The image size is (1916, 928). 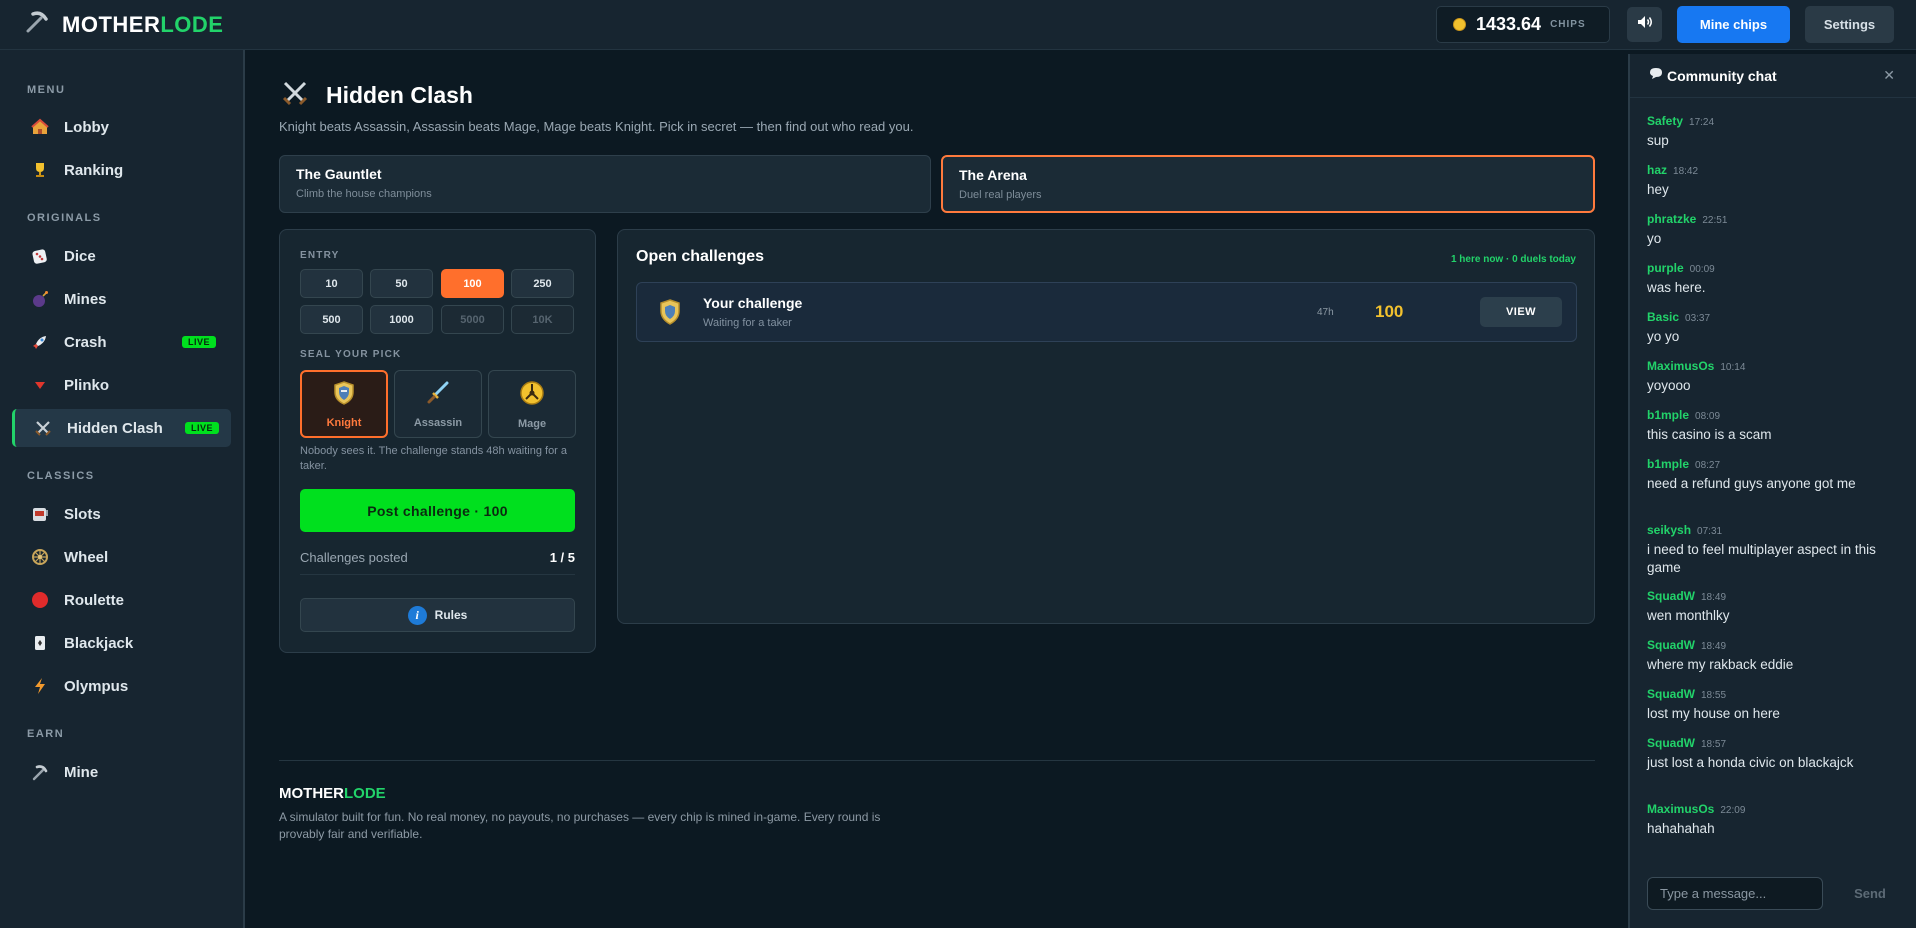 I want to click on sidebar-item-plinko: Plinko, so click(x=121, y=385).